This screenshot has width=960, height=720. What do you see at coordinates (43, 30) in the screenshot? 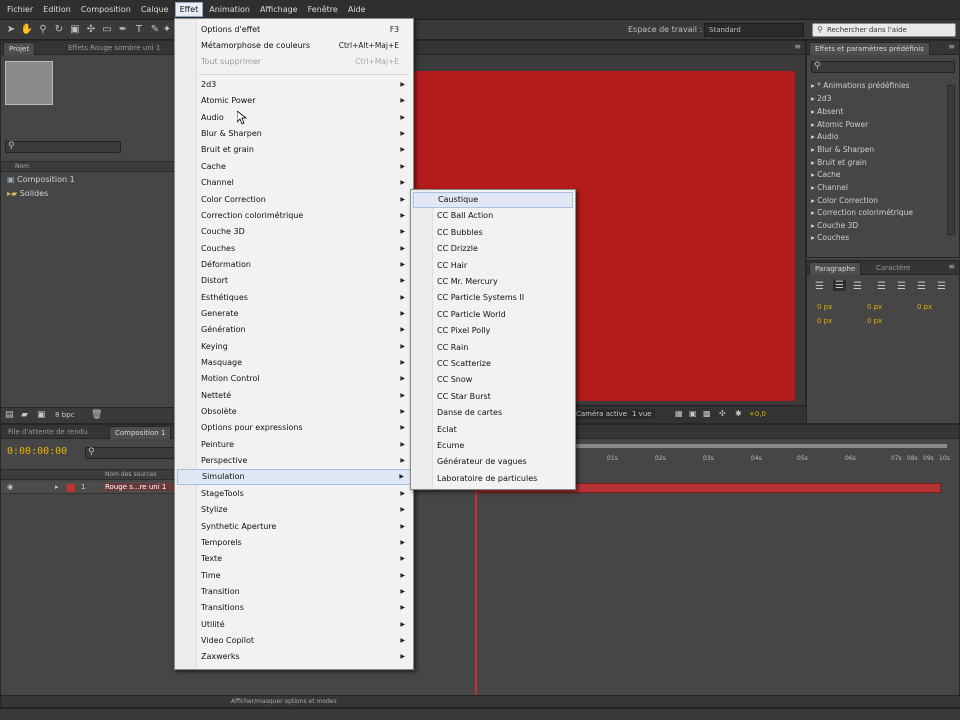
I see `zoom-tool-icon: ⚲` at bounding box center [43, 30].